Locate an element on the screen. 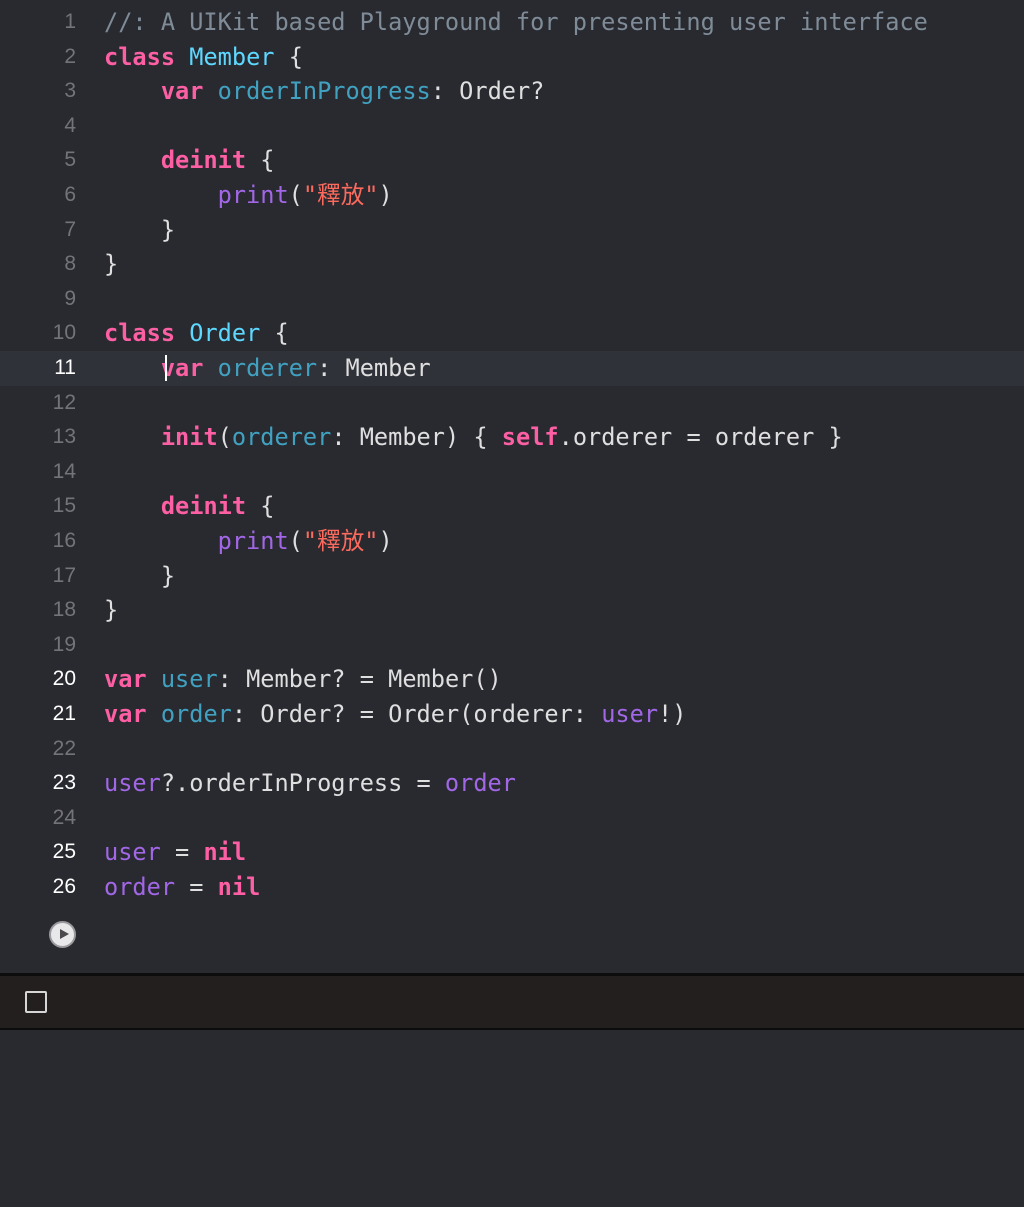 The width and height of the screenshot is (1024, 1207). console-output-area is located at coordinates (512, 1118).